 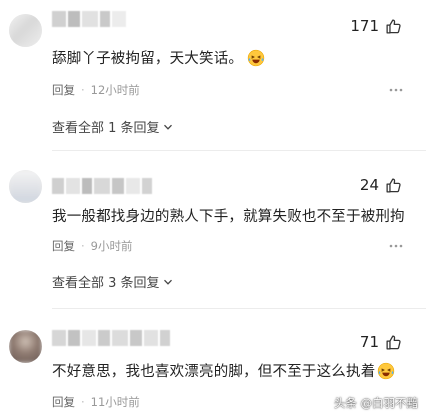 I want to click on comment-text: 舔脚丫子被拘留，天大笑话。, so click(x=158, y=57).